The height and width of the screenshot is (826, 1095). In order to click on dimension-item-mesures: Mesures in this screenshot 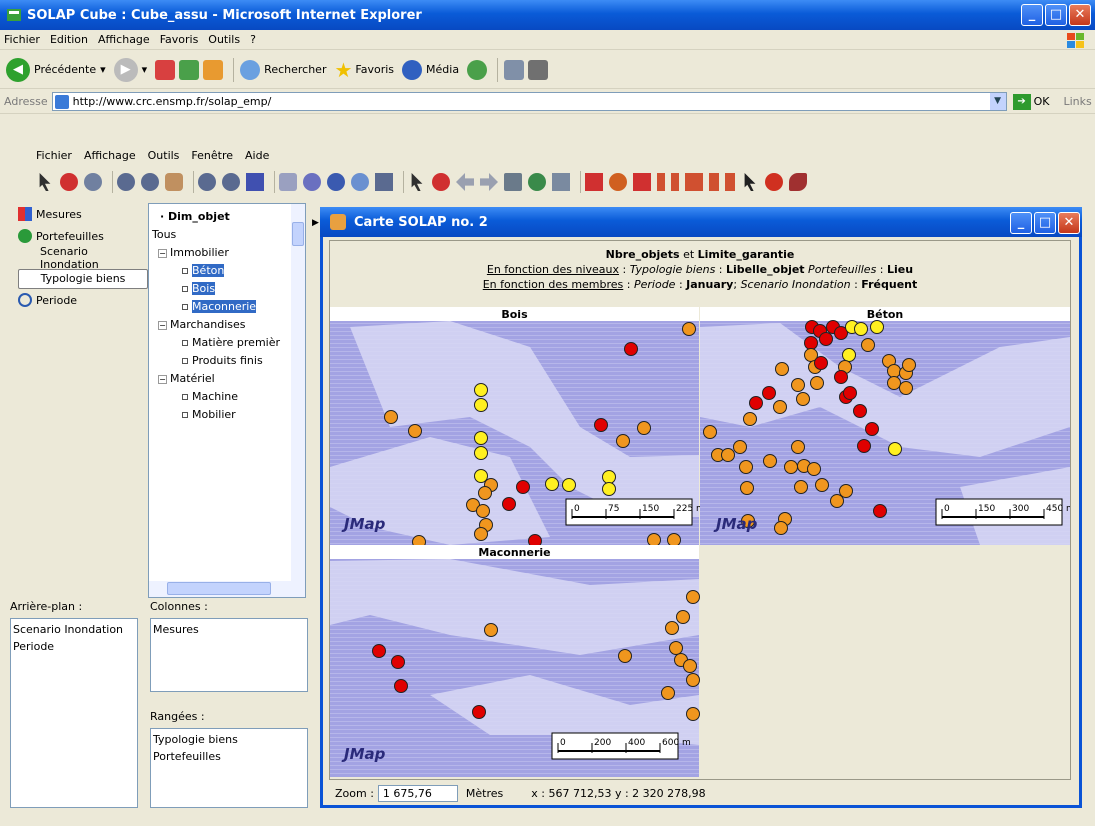, I will do `click(79, 214)`.